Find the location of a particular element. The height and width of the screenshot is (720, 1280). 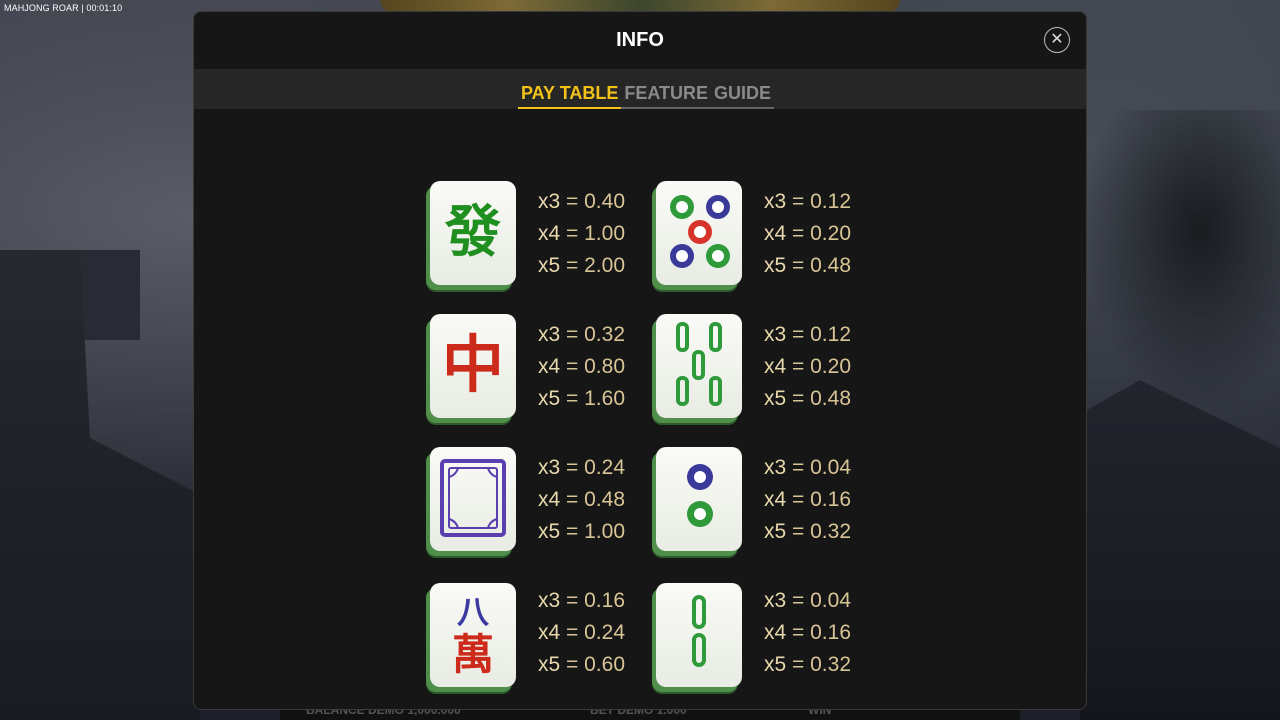

session-label: MAHJONG ROAR | 00:01:10 is located at coordinates (63, 8).